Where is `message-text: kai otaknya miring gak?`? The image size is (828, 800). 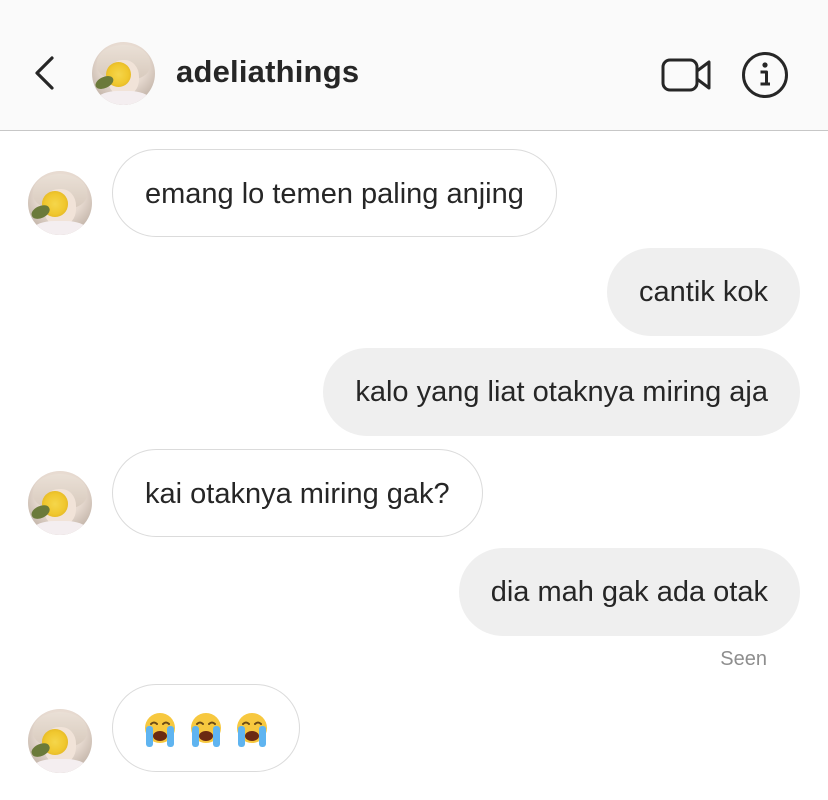
message-text: kai otaknya miring gak? is located at coordinates (297, 494).